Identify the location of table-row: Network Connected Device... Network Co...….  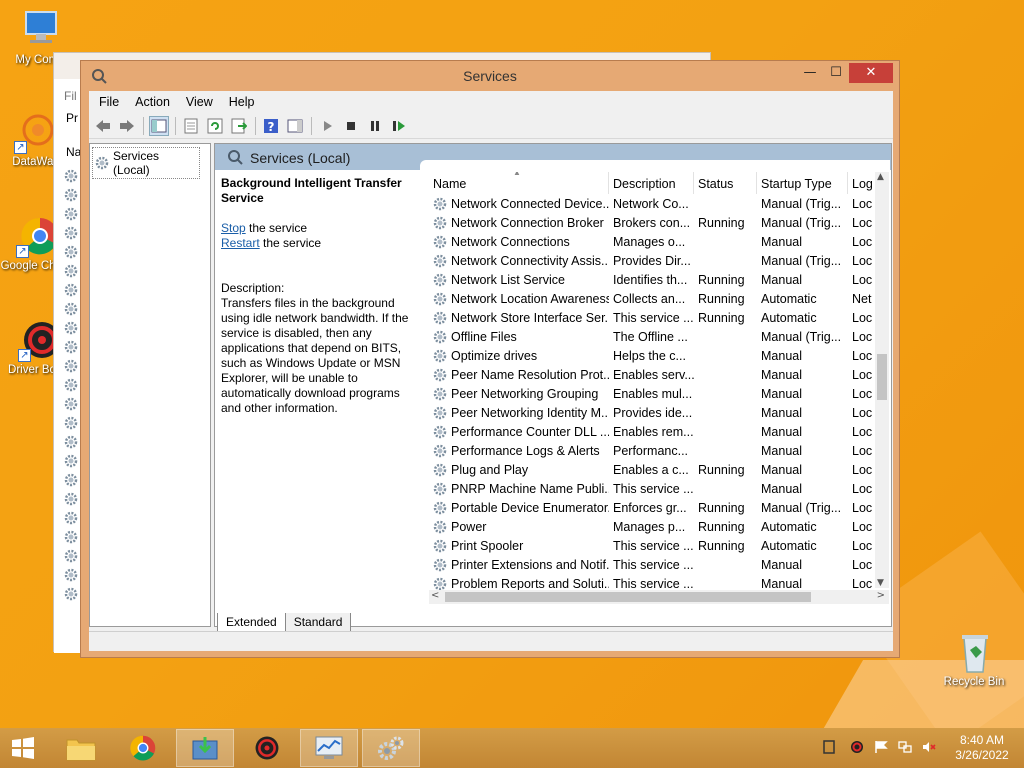
(659, 203).